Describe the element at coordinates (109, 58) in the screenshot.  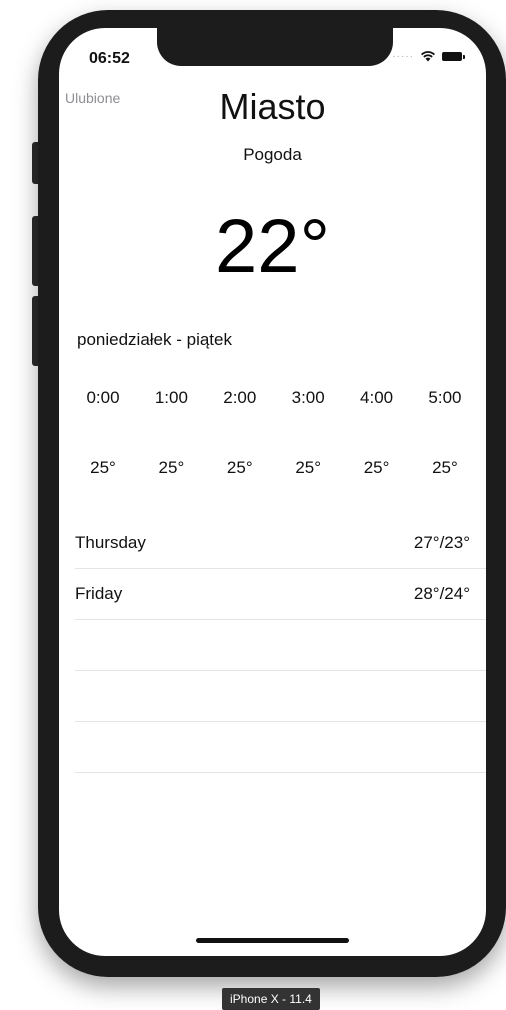
I see `status-time: 06:52` at that location.